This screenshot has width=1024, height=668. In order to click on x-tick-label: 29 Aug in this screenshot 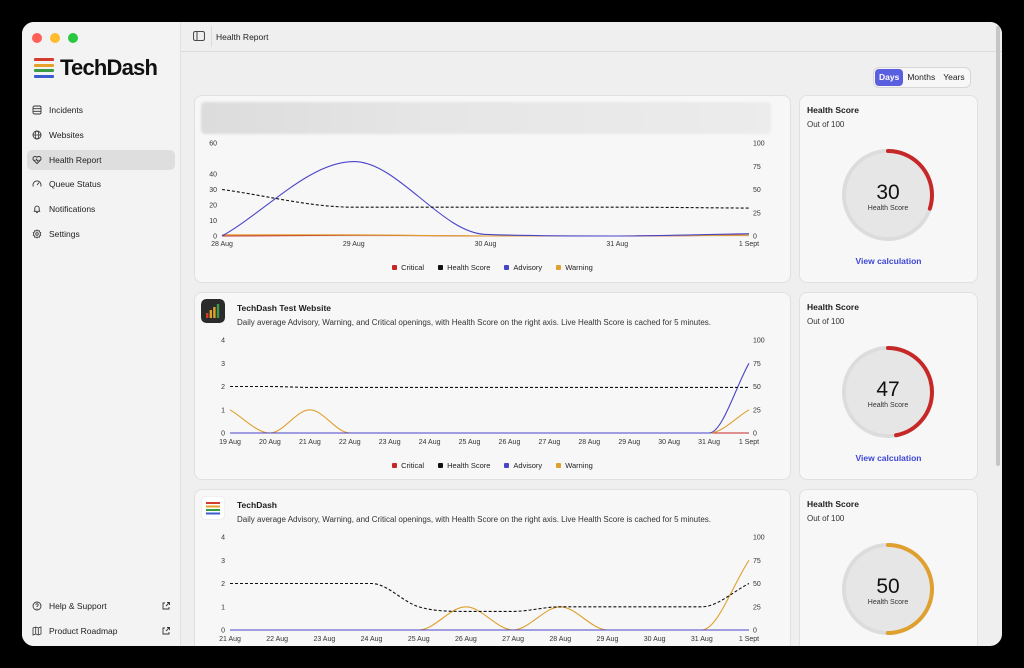, I will do `click(629, 442)`.